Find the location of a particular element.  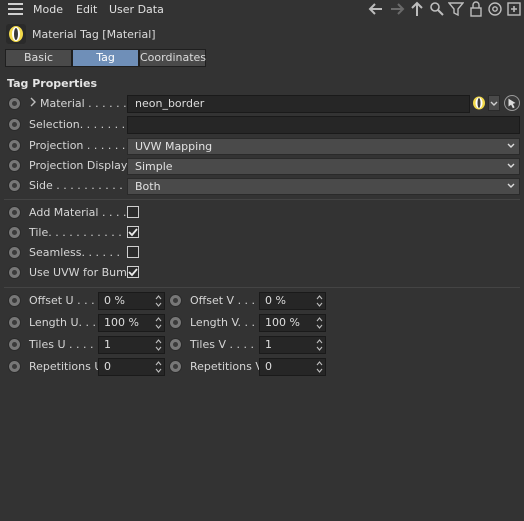

add-material-checkbox is located at coordinates (133, 212).